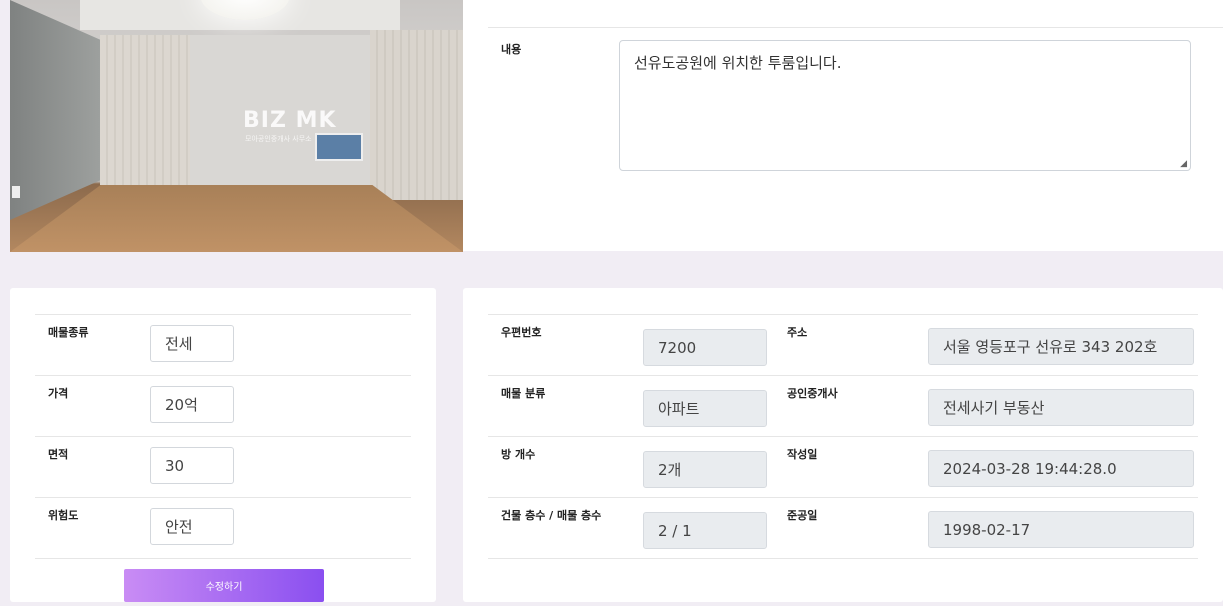 This screenshot has width=1223, height=606. What do you see at coordinates (705, 530) in the screenshot?
I see `floors-field: 2 / 1` at bounding box center [705, 530].